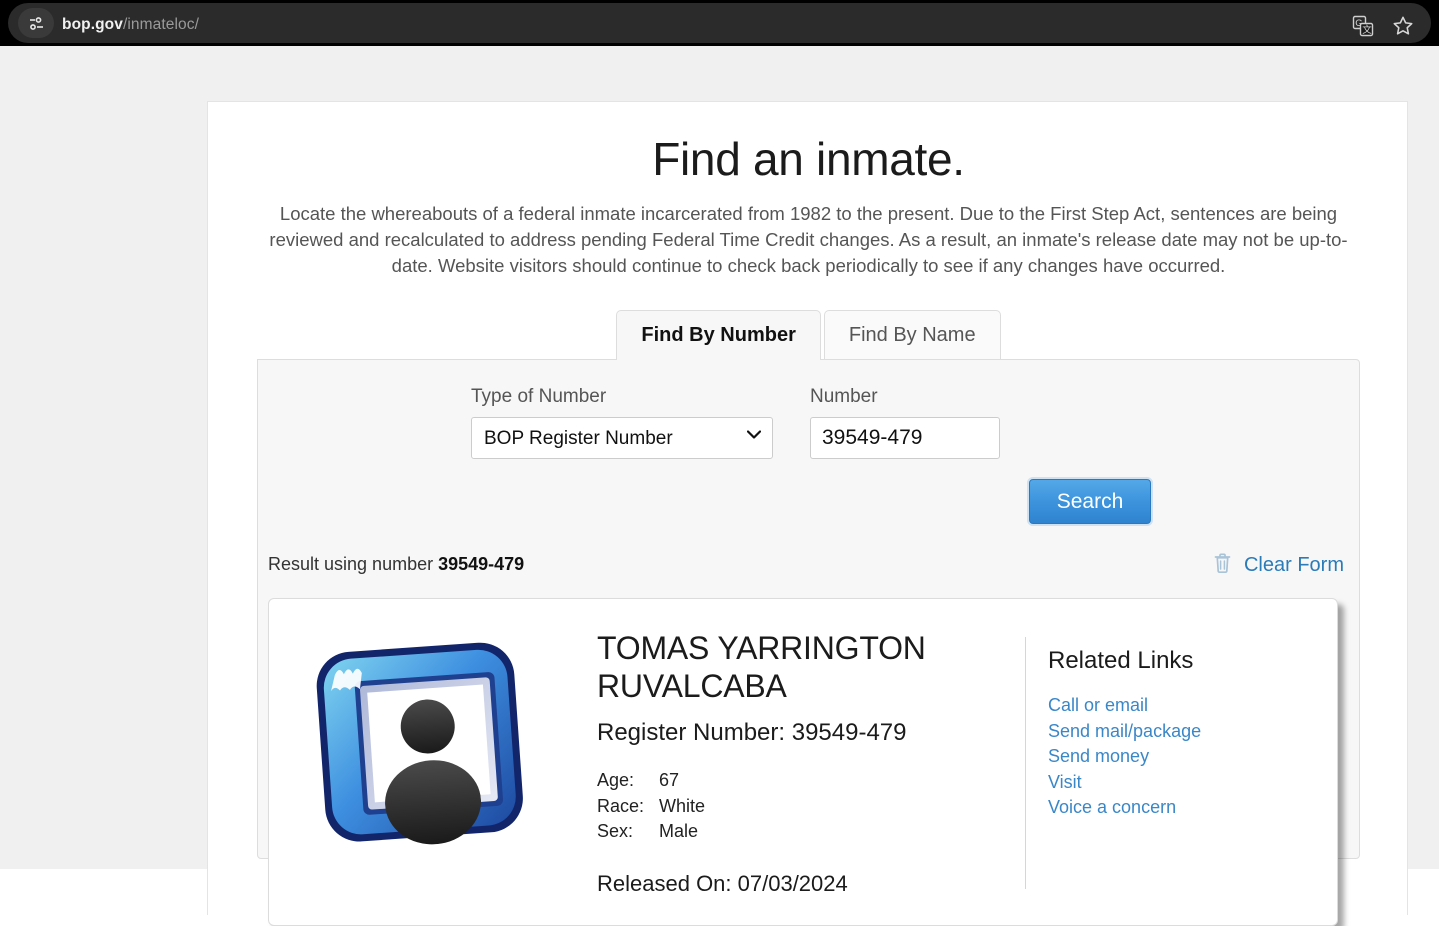  I want to click on inmate-register-number: Register Number: 39549-479, so click(752, 732).